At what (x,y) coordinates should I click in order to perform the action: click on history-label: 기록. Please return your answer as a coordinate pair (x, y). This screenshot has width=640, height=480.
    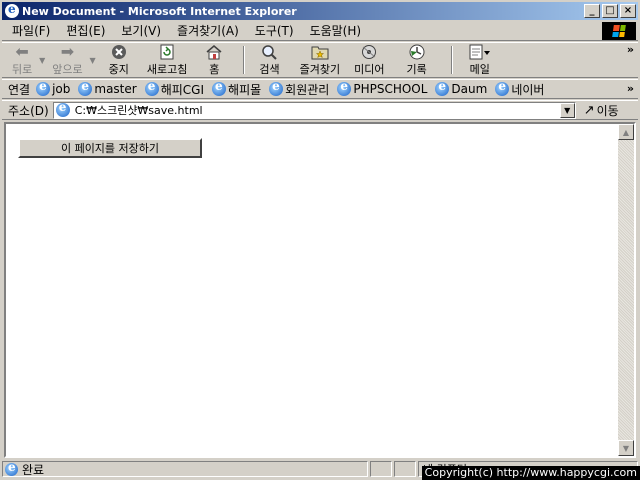
    Looking at the image, I should click on (416, 69).